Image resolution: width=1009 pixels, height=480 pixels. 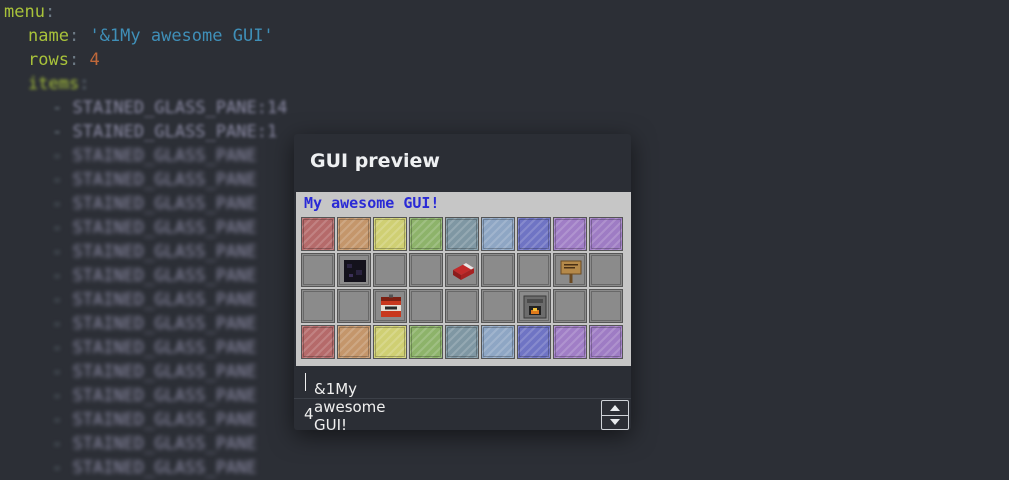 I want to click on yaml-name-line: name: '&1My awesome GUI', so click(x=151, y=36).